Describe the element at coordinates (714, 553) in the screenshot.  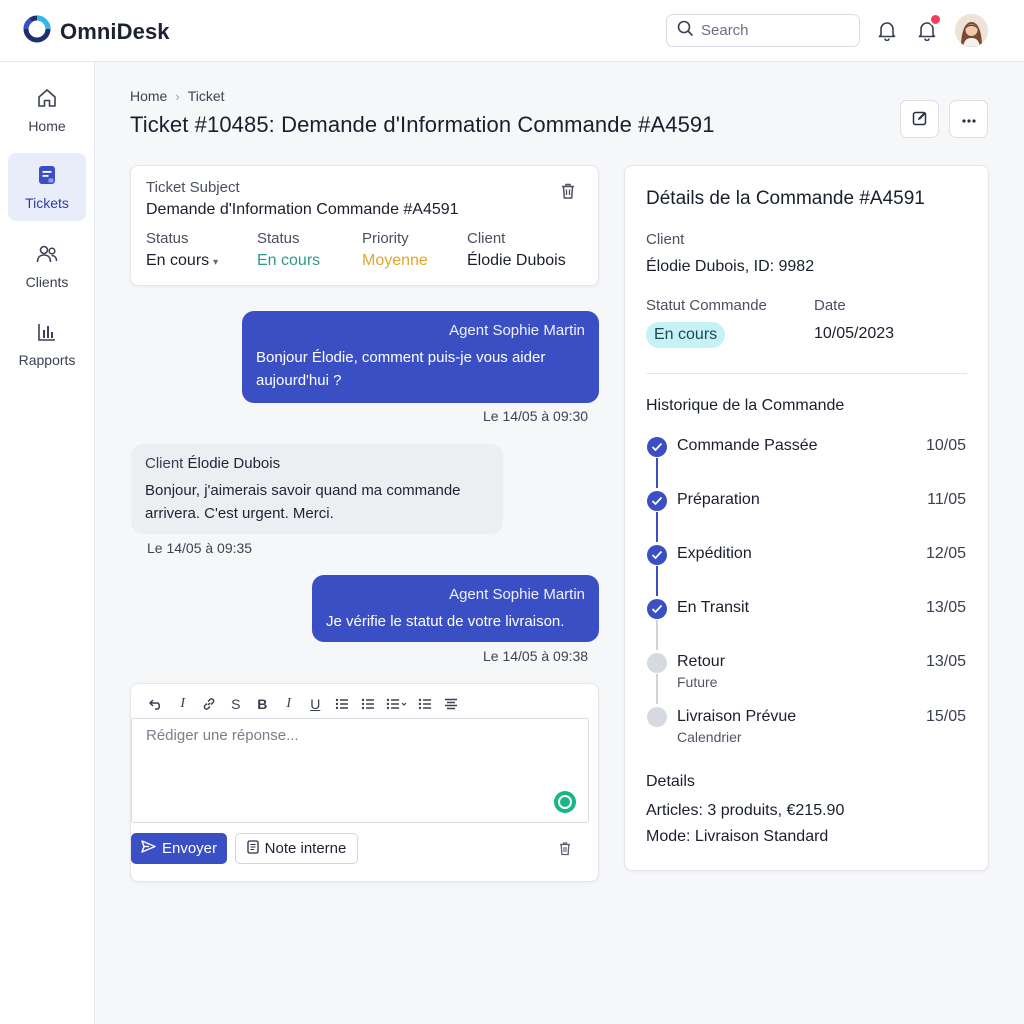
I see `timeline-label: Expédition` at that location.